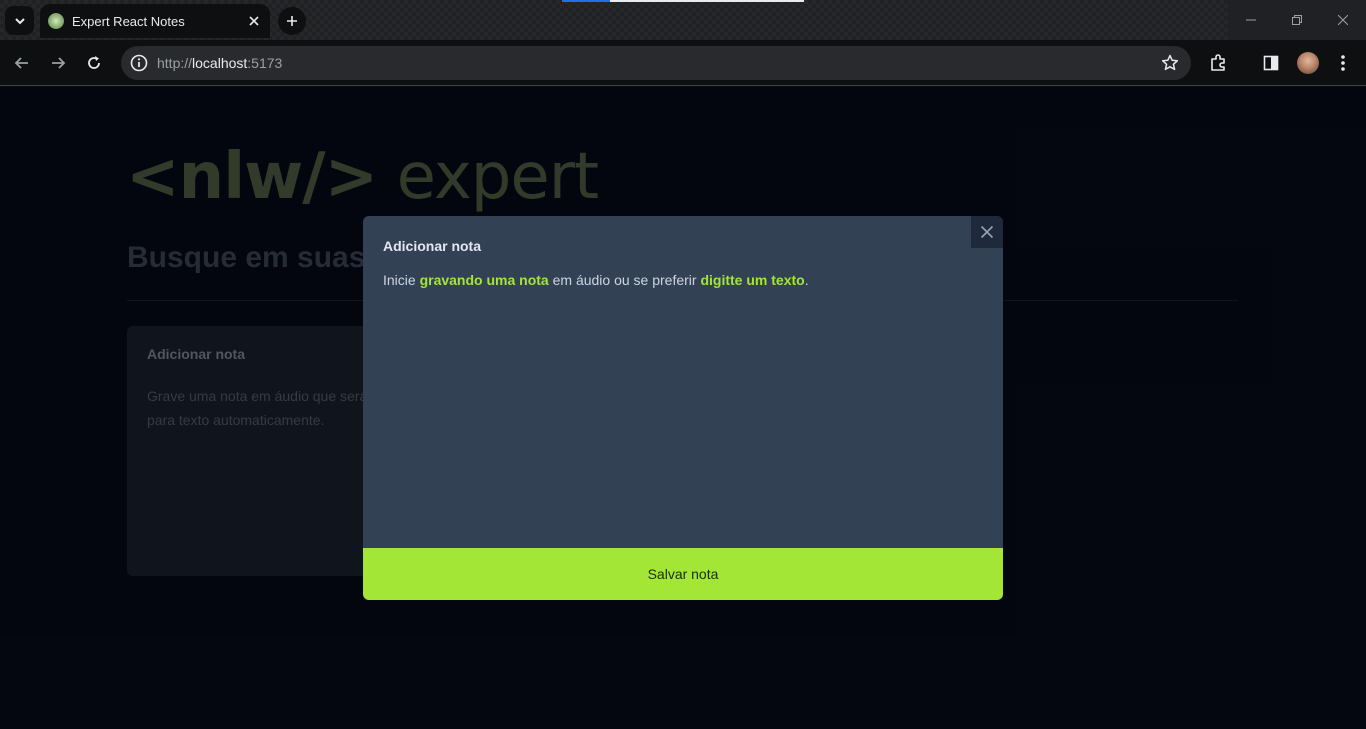  Describe the element at coordinates (128, 21) in the screenshot. I see `tab-title: Expert React Notes` at that location.